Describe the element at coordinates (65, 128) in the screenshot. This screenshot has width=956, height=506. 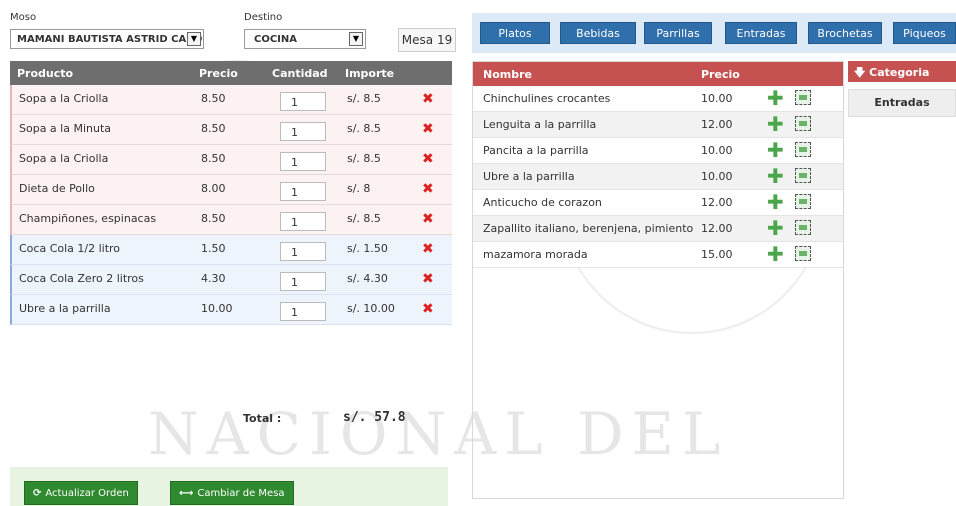
I see `order-product-name: Sopa a la Minuta` at that location.